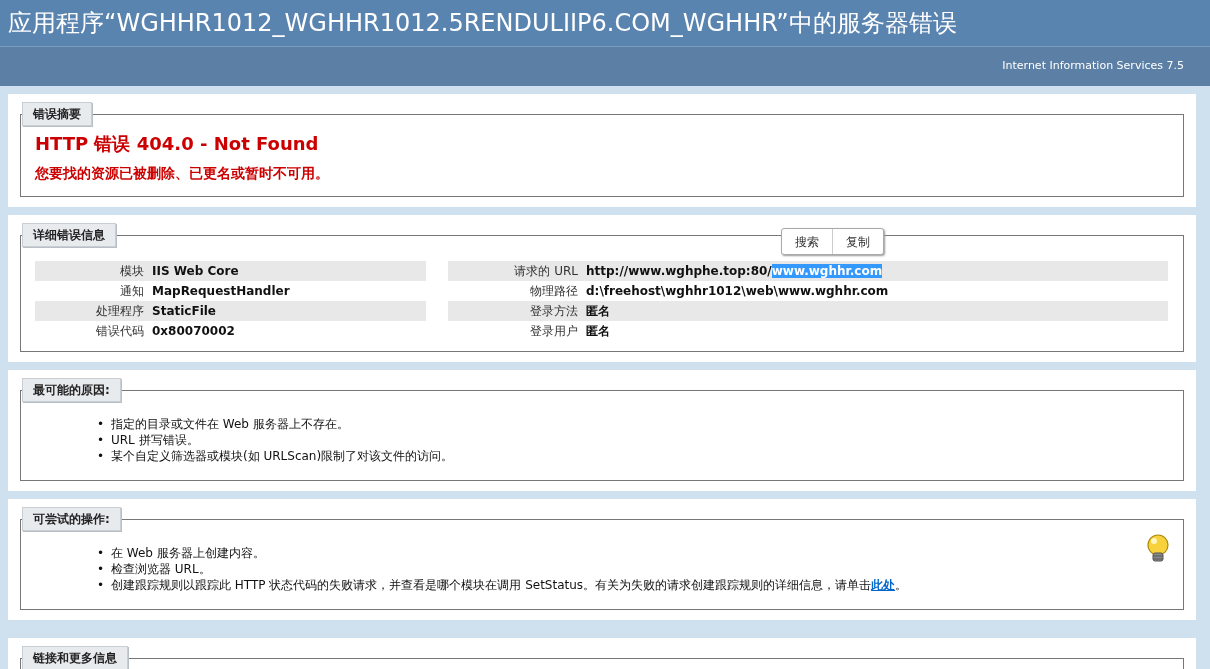 The width and height of the screenshot is (1210, 669). I want to click on field-value: MapRequestHandler, so click(221, 291).